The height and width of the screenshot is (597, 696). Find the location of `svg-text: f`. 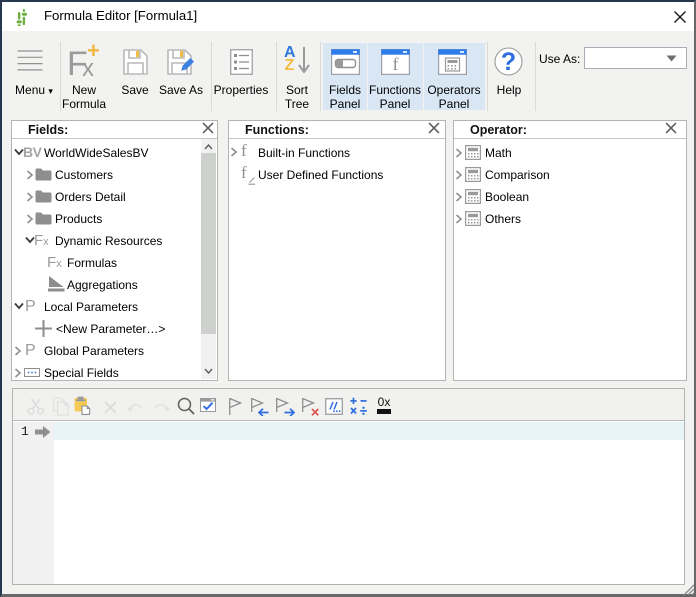

svg-text: f is located at coordinates (396, 64).